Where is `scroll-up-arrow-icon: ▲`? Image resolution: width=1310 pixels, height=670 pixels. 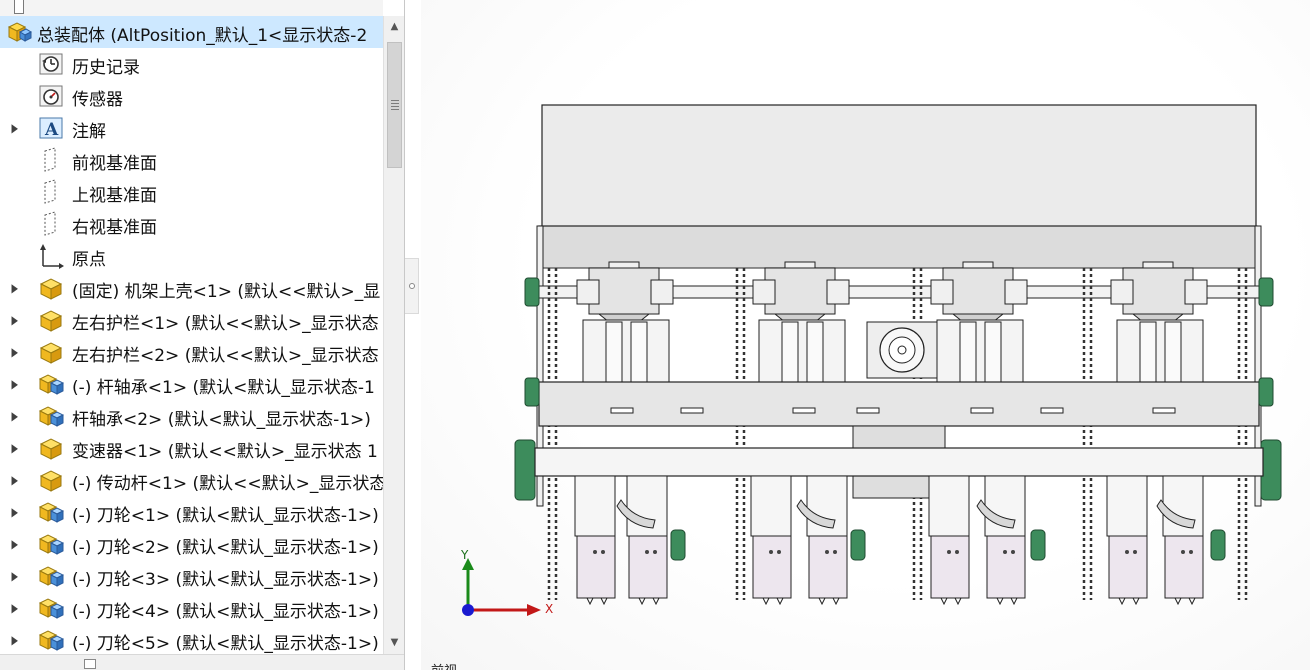
scroll-up-arrow-icon: ▲ is located at coordinates (394, 27).